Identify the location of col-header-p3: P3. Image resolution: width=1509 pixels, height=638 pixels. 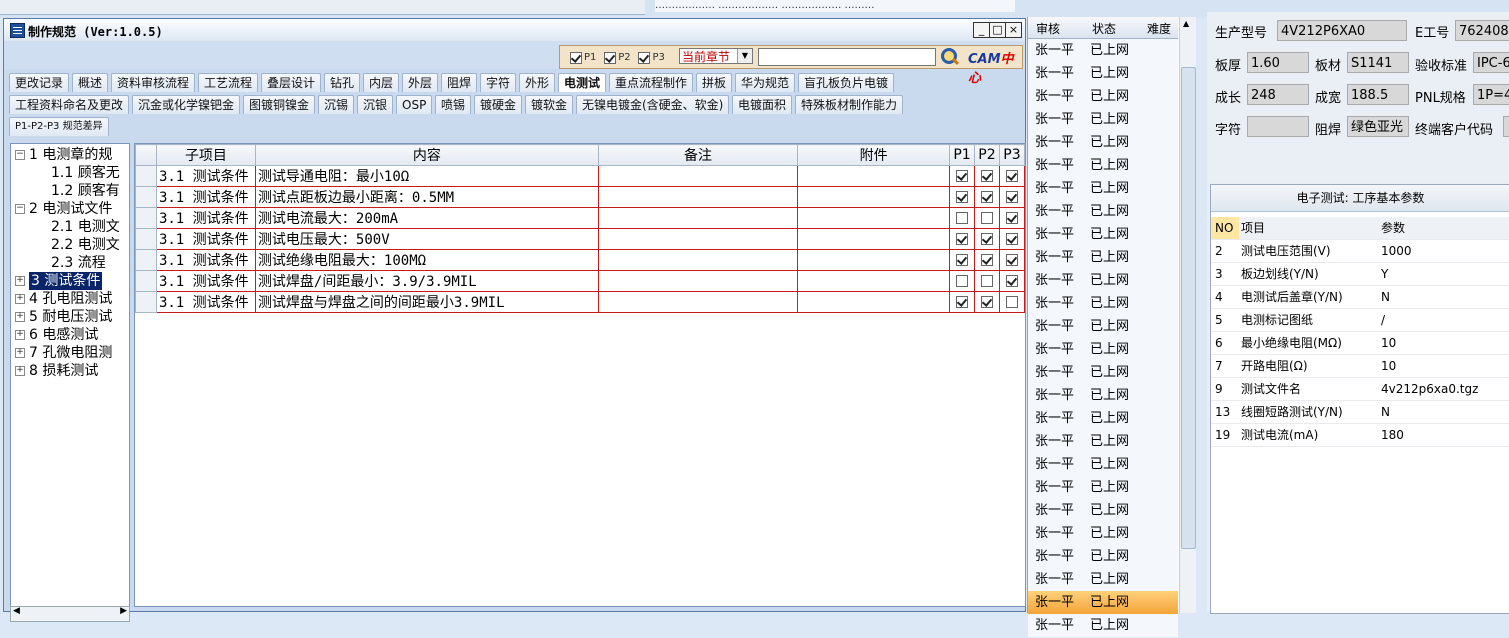
(1011, 155).